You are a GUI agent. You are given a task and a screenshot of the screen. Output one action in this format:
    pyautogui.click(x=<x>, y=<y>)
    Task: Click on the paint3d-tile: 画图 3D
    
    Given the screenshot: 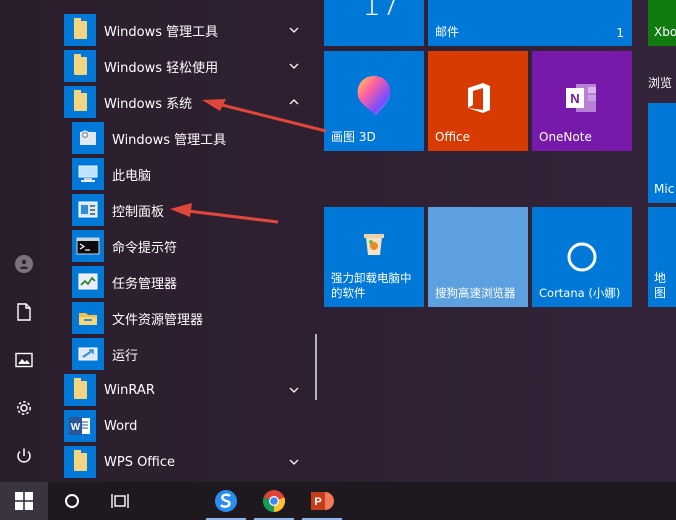 What is the action you would take?
    pyautogui.click(x=374, y=101)
    